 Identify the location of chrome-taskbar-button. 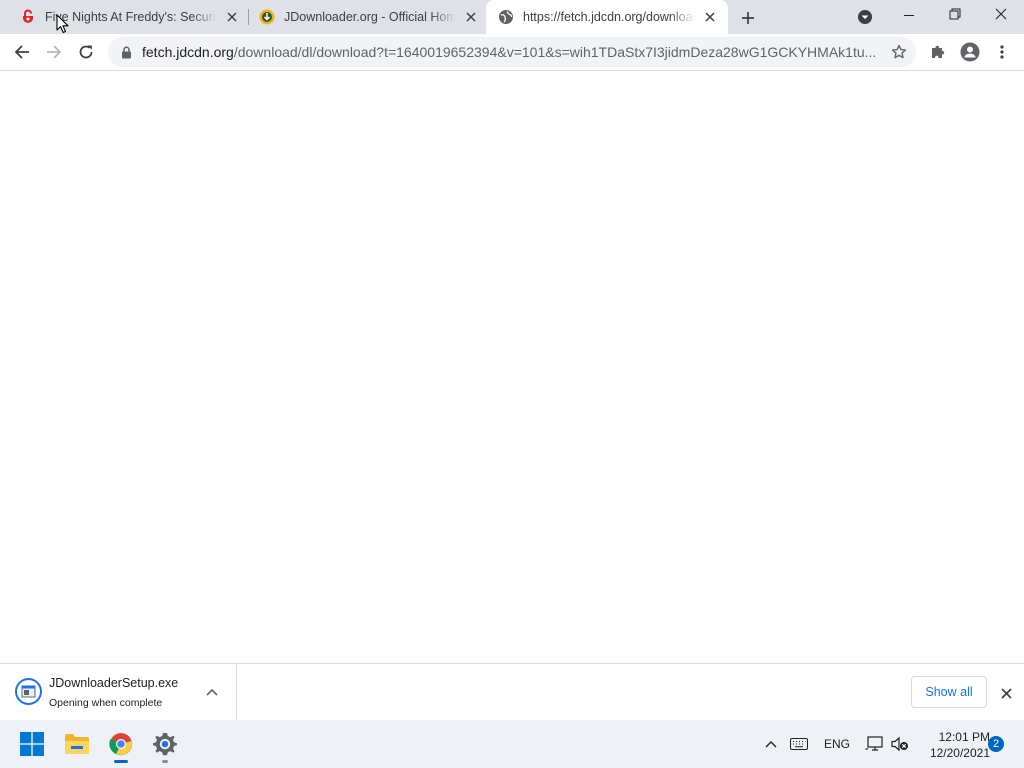
(121, 745).